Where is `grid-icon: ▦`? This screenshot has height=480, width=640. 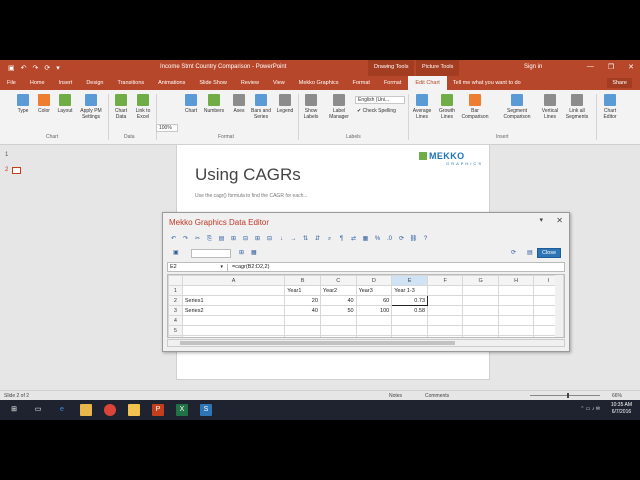
grid-icon: ▦ is located at coordinates (254, 252).